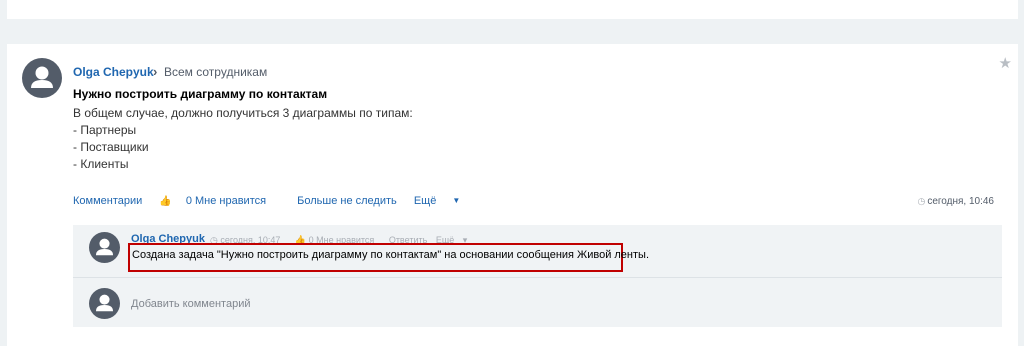 The width and height of the screenshot is (1024, 346). I want to click on add-comment-row: Добавить комментарий, so click(537, 303).